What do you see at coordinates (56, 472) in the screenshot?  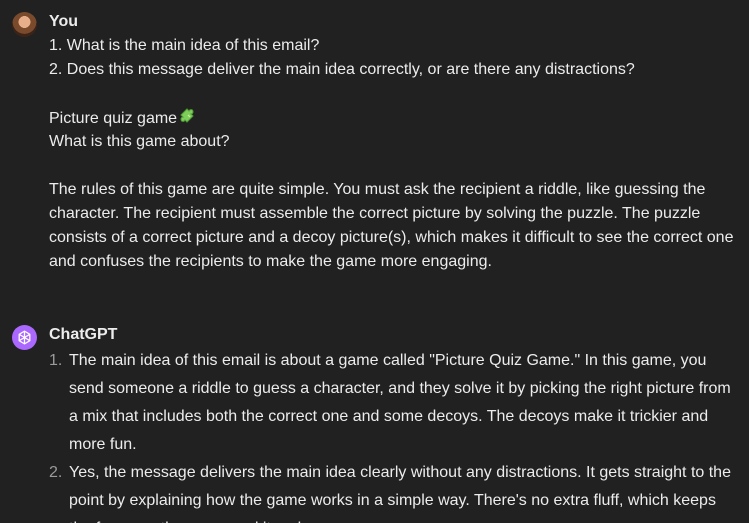 I see `list-item-number: 2.` at bounding box center [56, 472].